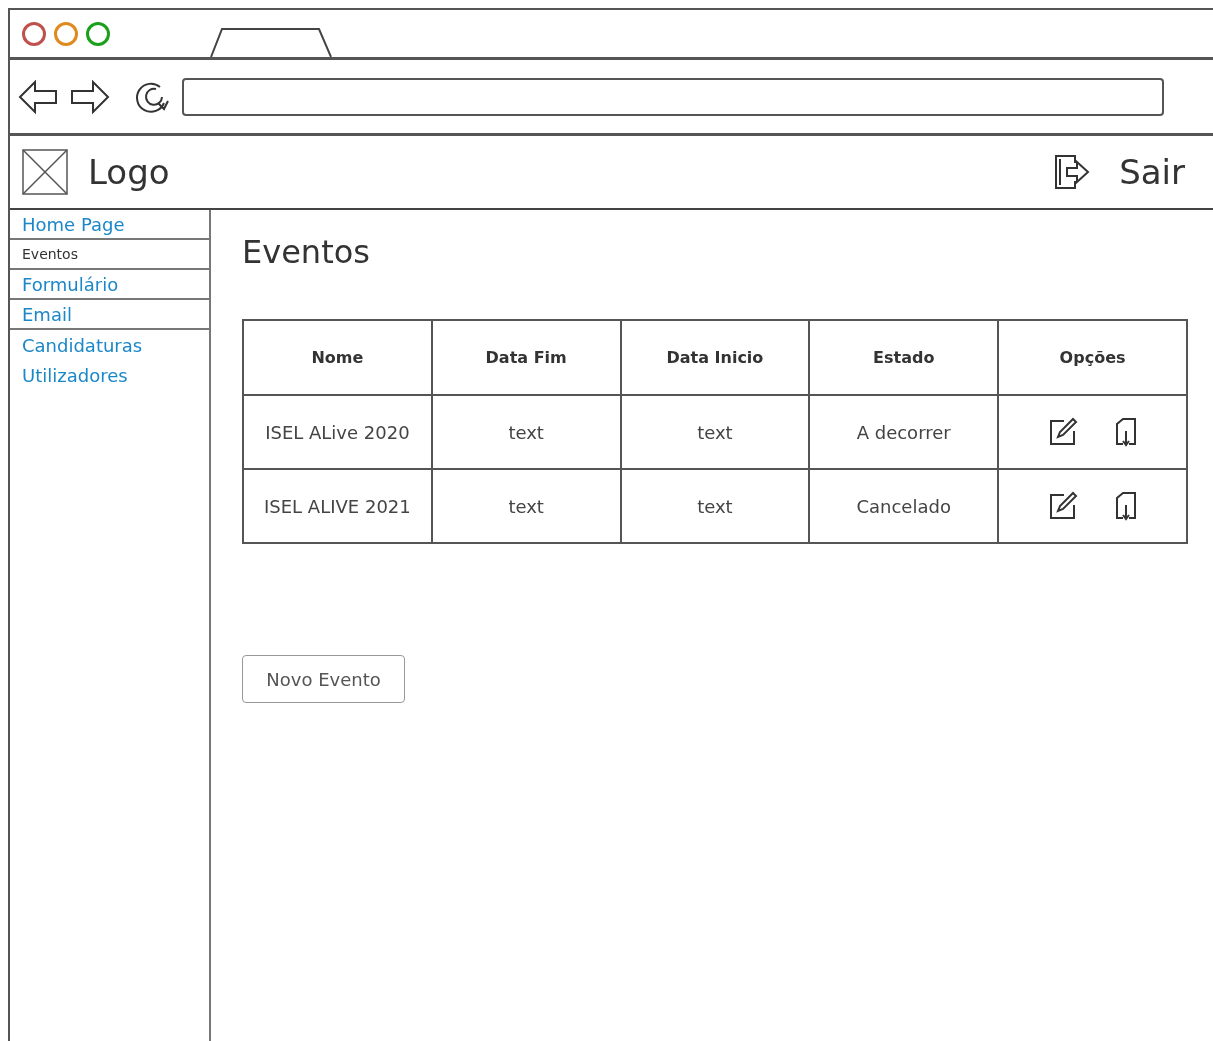 Image resolution: width=1213 pixels, height=1041 pixels. Describe the element at coordinates (306, 252) in the screenshot. I see `page-title: Eventos` at that location.